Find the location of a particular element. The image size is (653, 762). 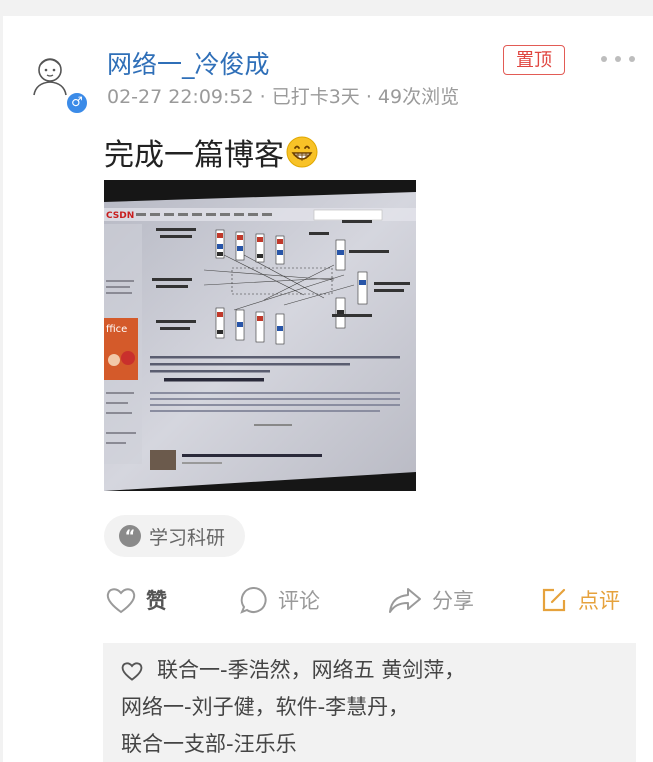

post-content: 完成一篇博客 is located at coordinates (211, 152).